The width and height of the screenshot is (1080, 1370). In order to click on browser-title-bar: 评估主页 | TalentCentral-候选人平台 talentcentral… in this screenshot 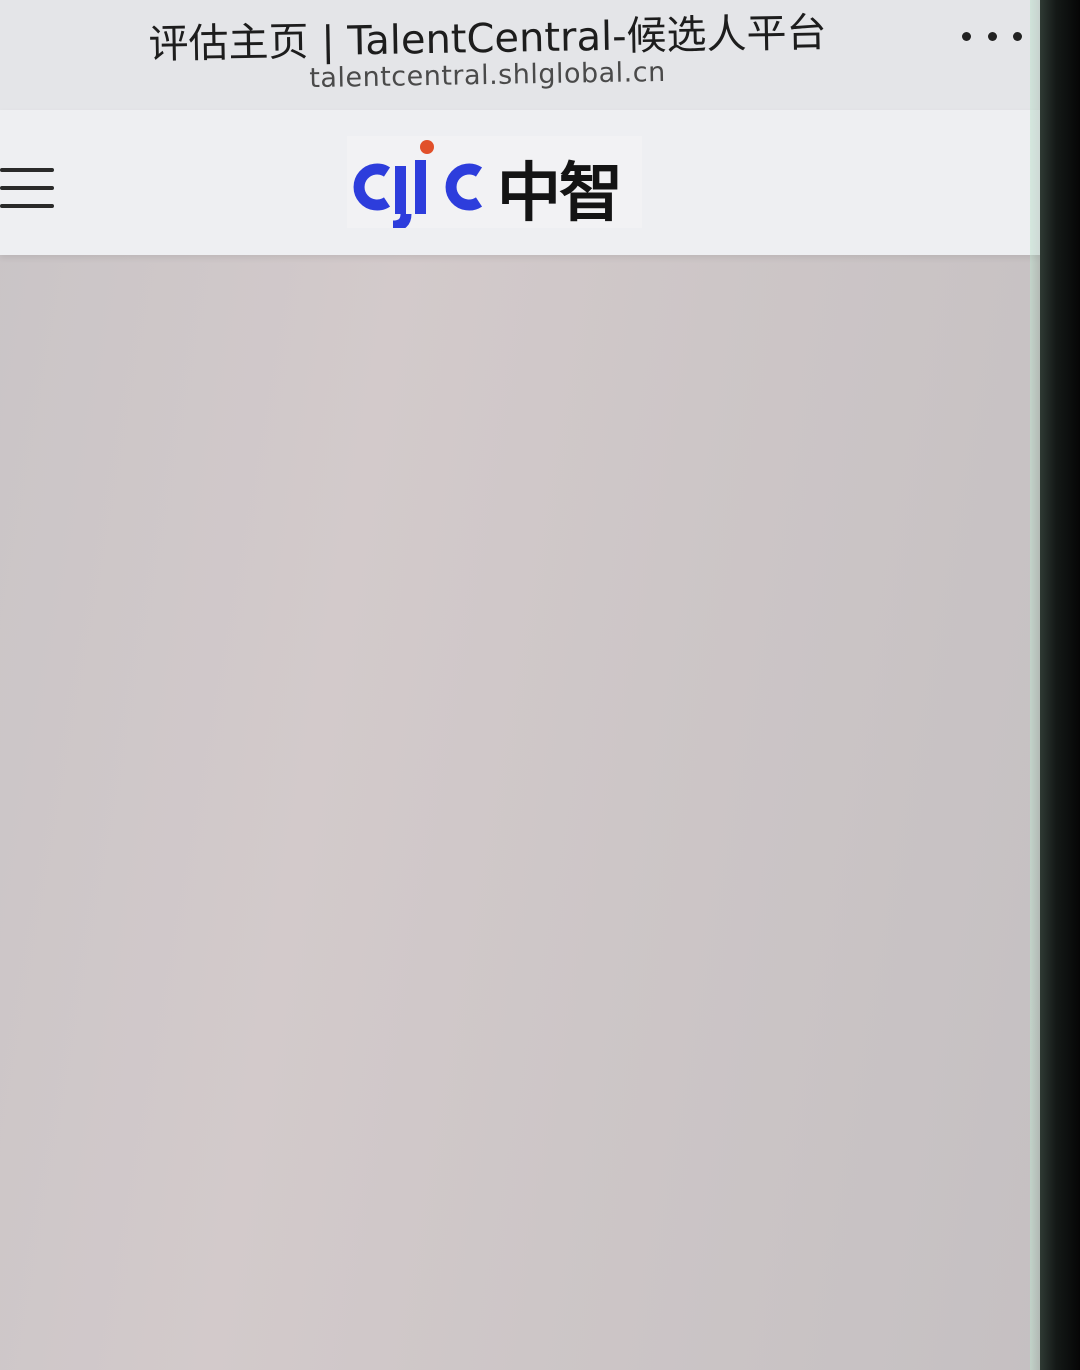, I will do `click(520, 55)`.